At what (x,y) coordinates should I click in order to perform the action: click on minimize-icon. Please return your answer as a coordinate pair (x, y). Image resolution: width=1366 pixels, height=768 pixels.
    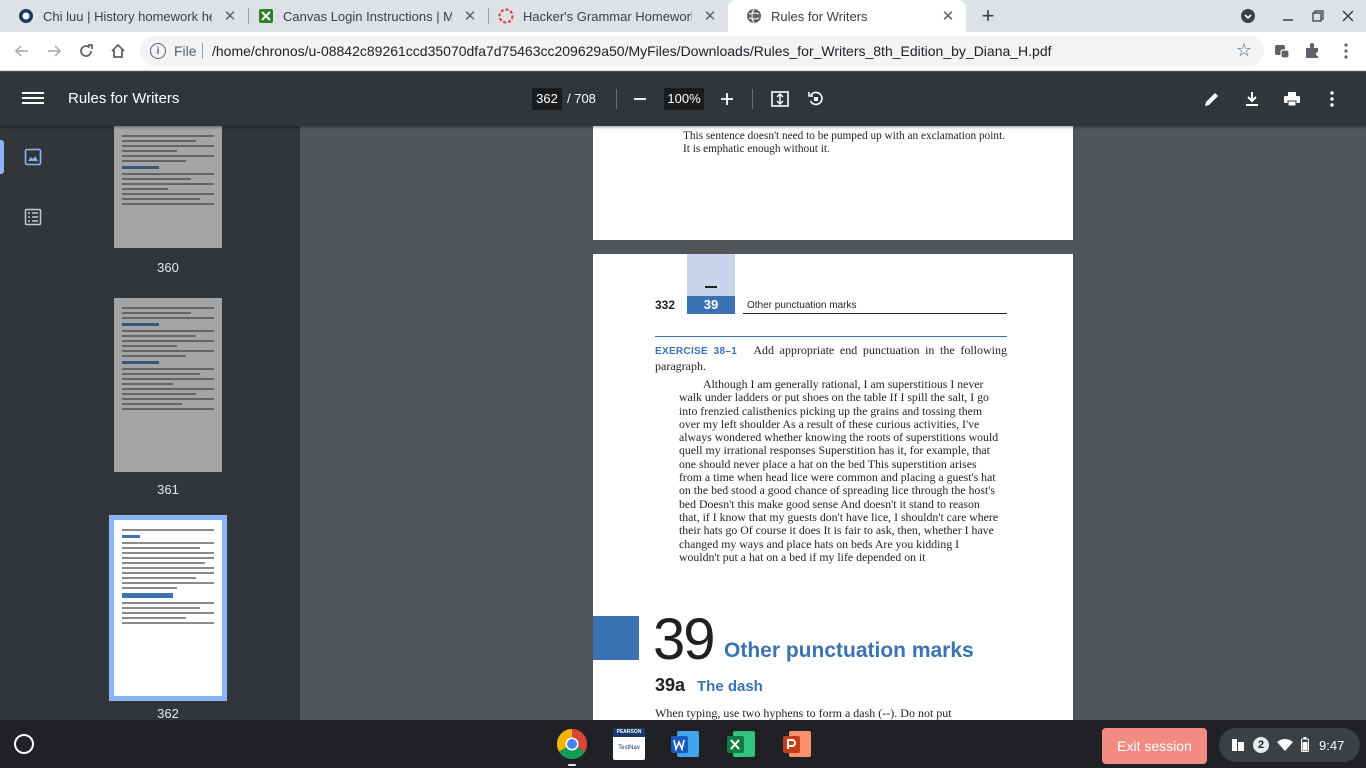
    Looking at the image, I should click on (1288, 16).